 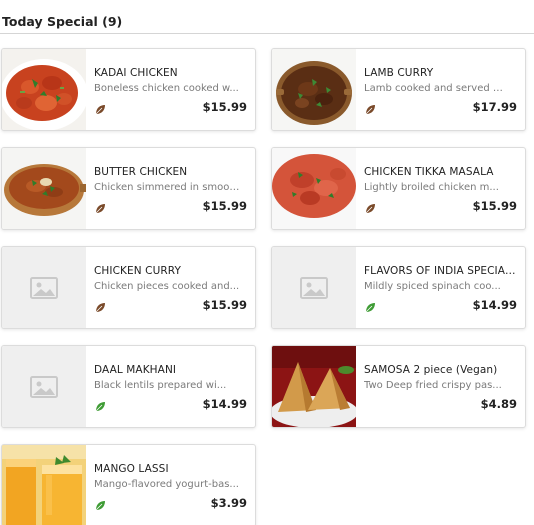 I want to click on item-price: $17.99, so click(x=494, y=107).